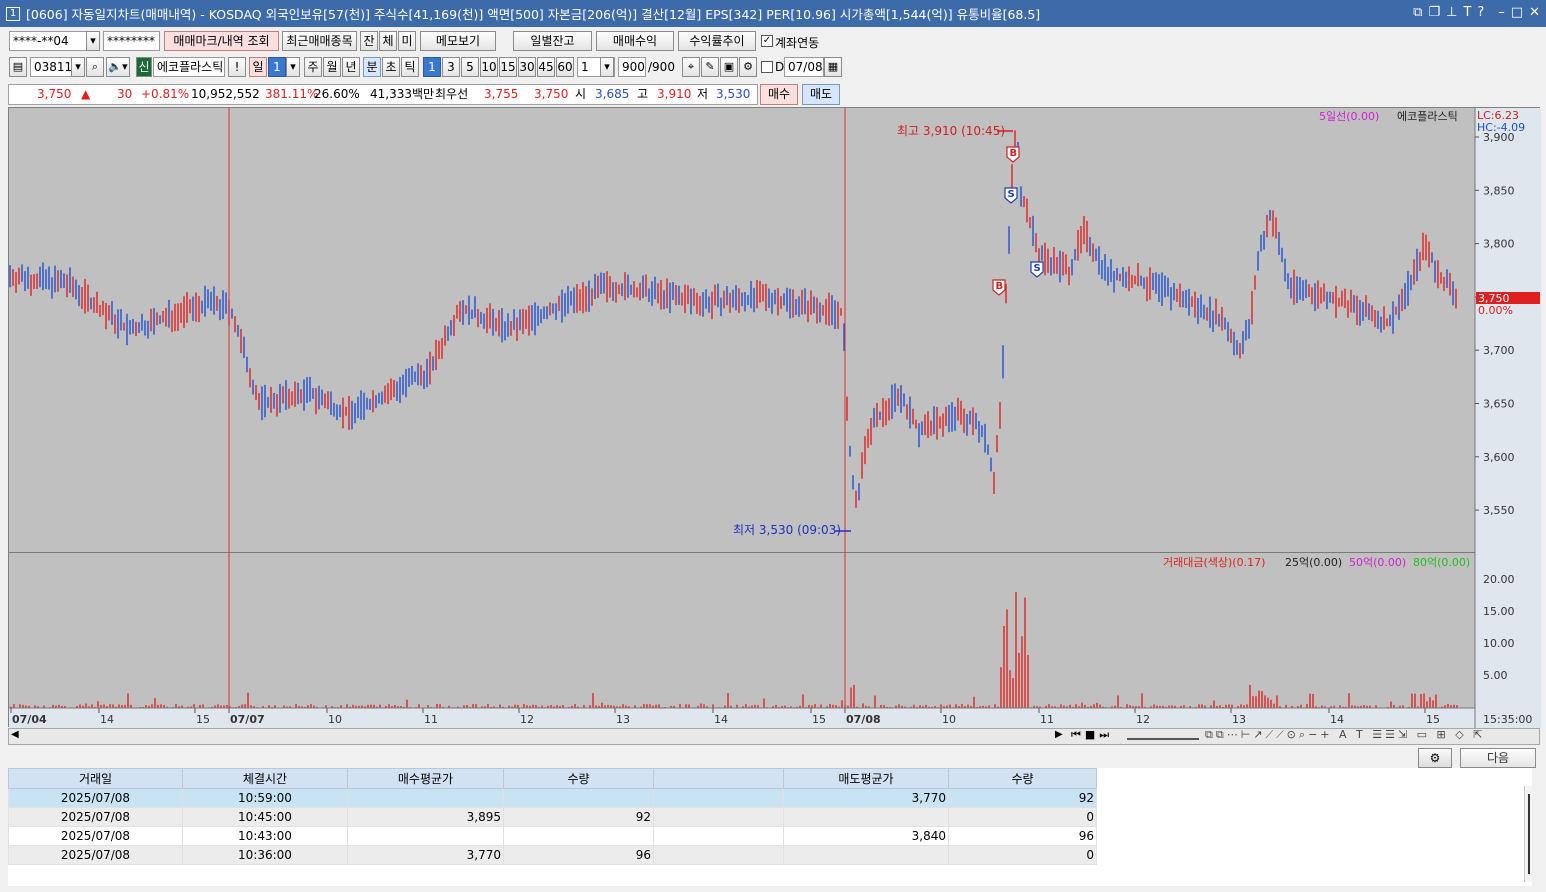 The image size is (1546, 892). What do you see at coordinates (767, 41) in the screenshot?
I see `account-link-checkbox: ✓` at bounding box center [767, 41].